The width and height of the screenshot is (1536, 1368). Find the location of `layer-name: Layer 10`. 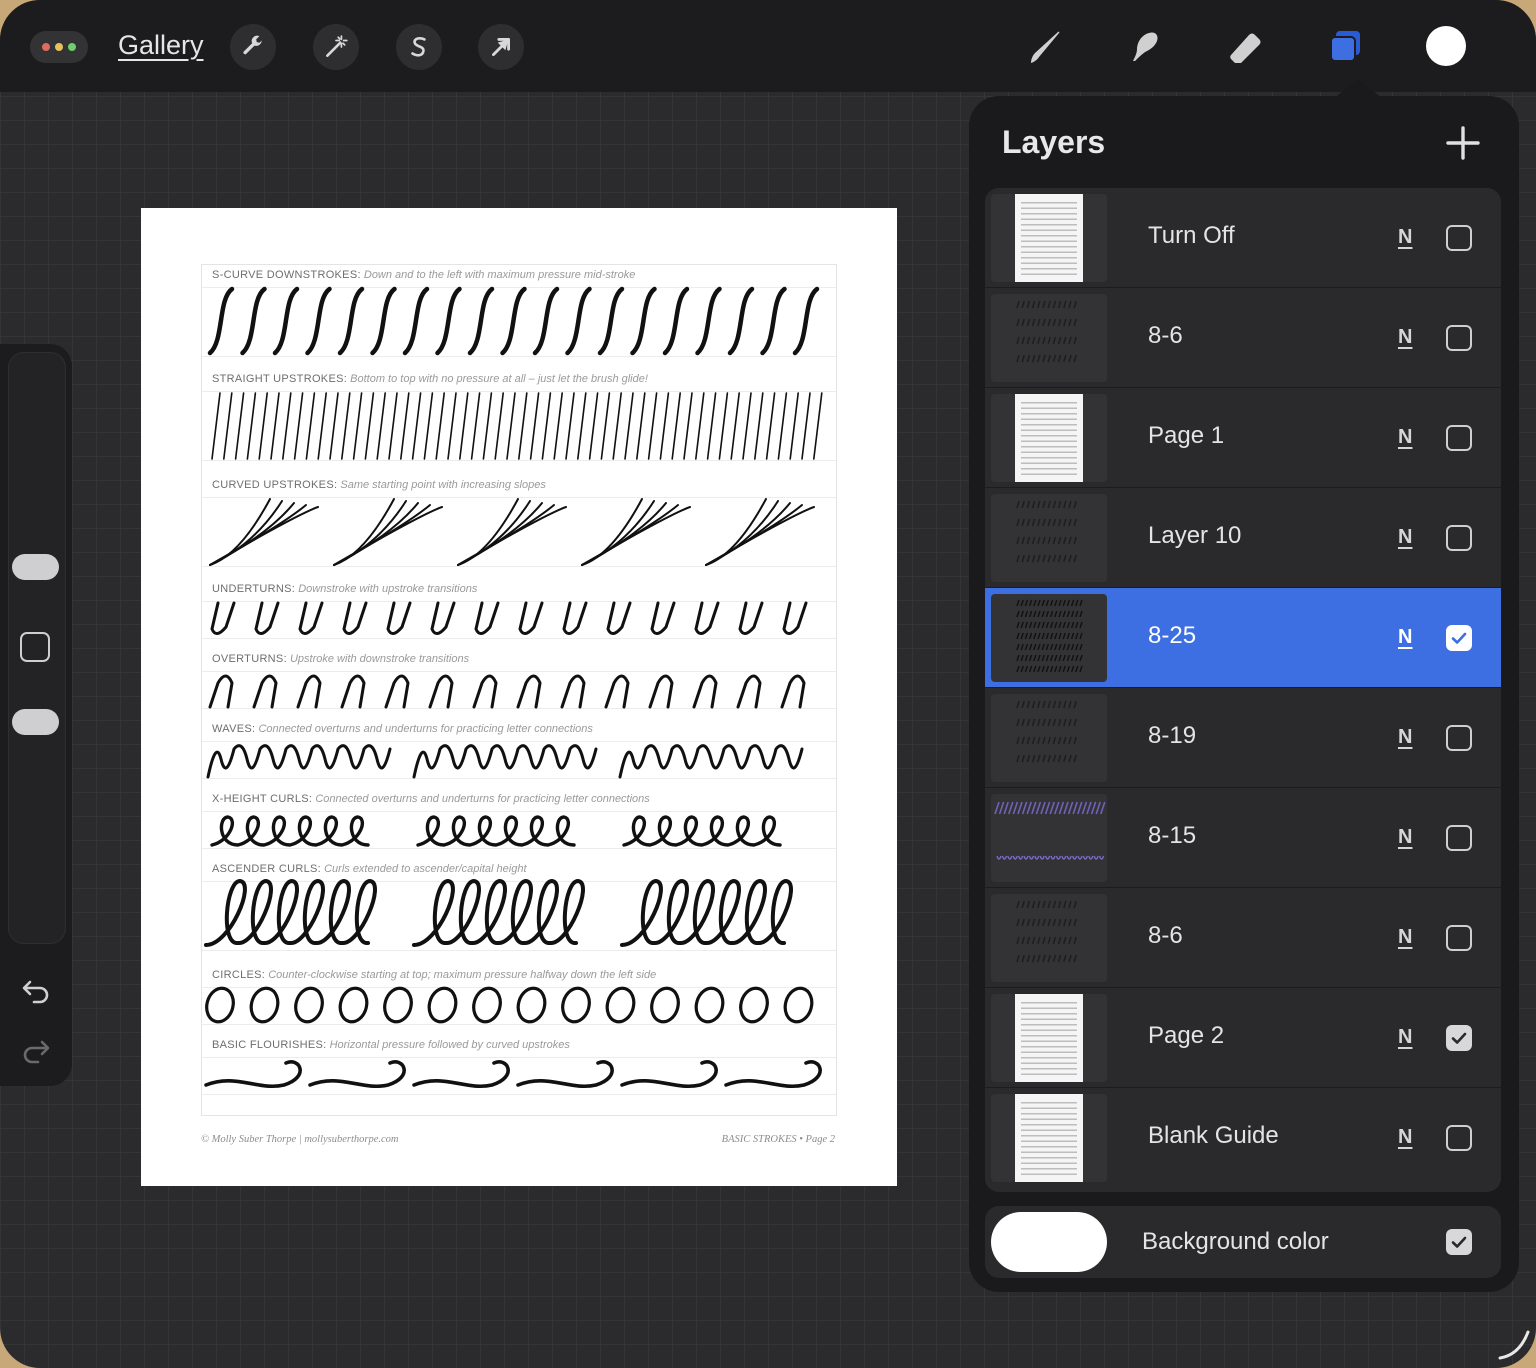

layer-name: Layer 10 is located at coordinates (1195, 535).